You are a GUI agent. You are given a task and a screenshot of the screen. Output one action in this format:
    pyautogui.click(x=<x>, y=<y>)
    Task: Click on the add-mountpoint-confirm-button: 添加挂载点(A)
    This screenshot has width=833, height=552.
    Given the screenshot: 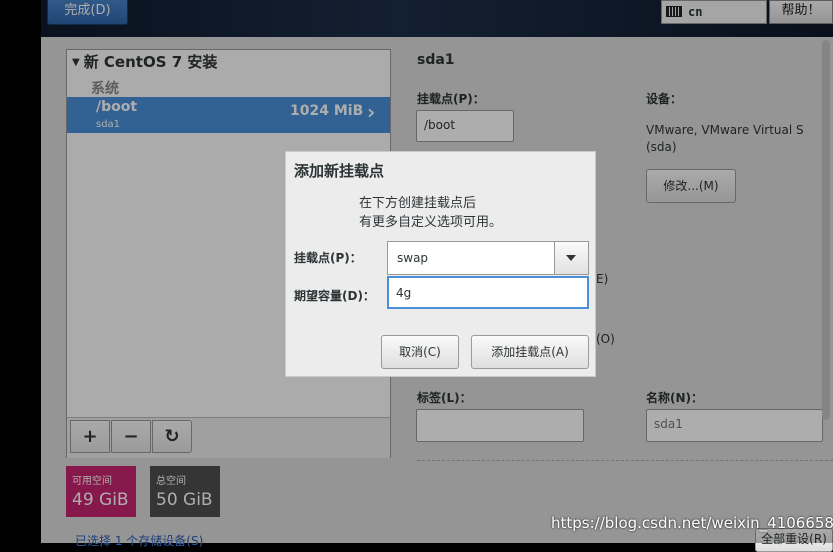 What is the action you would take?
    pyautogui.click(x=530, y=352)
    